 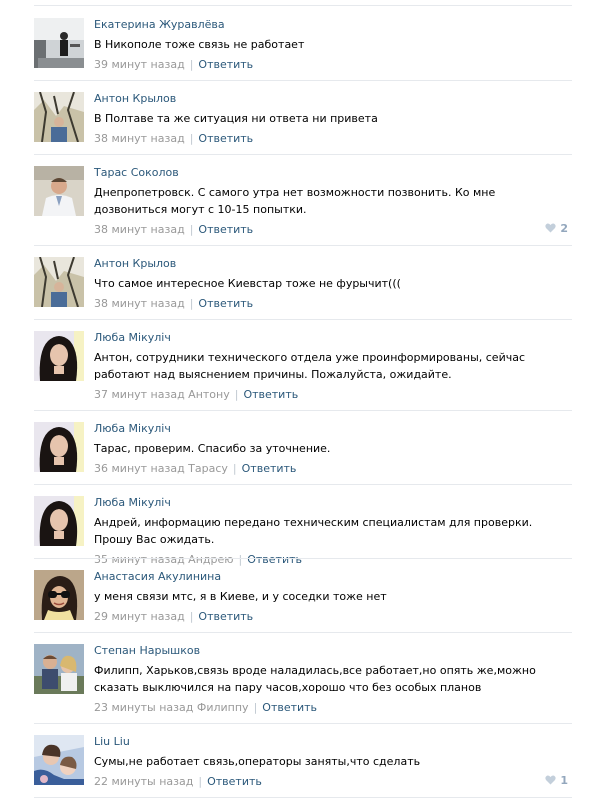 I want to click on comment-time: 37 минут назад Антону, so click(x=162, y=394).